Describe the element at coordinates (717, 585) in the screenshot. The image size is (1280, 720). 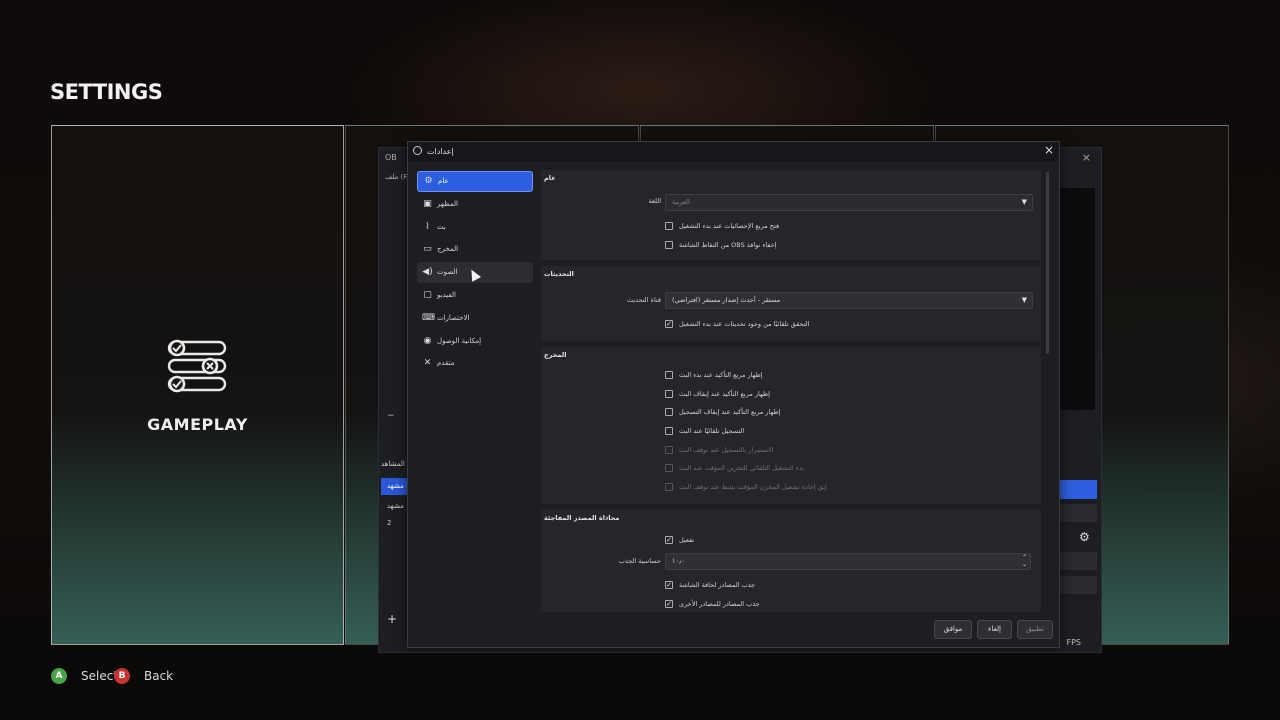
I see `checkbox-label: جذب المصادر لحافة الشاشة` at that location.